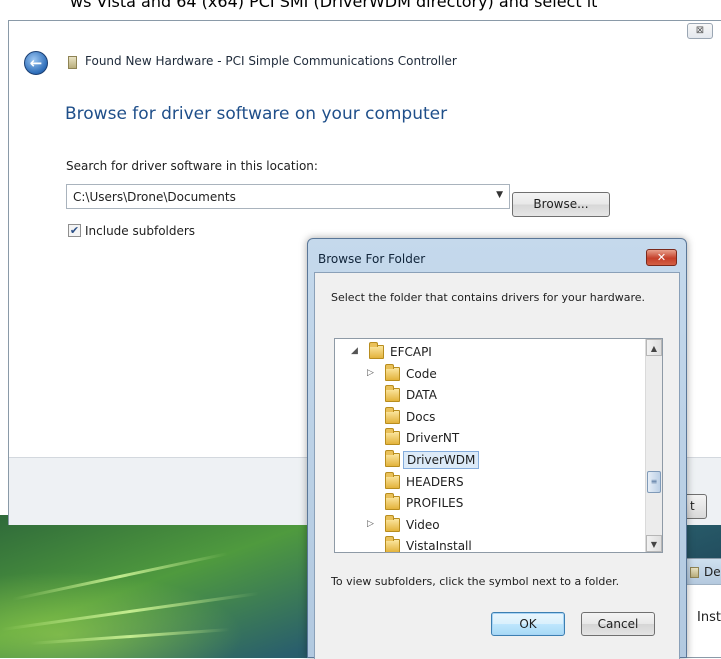  Describe the element at coordinates (441, 460) in the screenshot. I see `tree-item-label: DriverWDM` at that location.